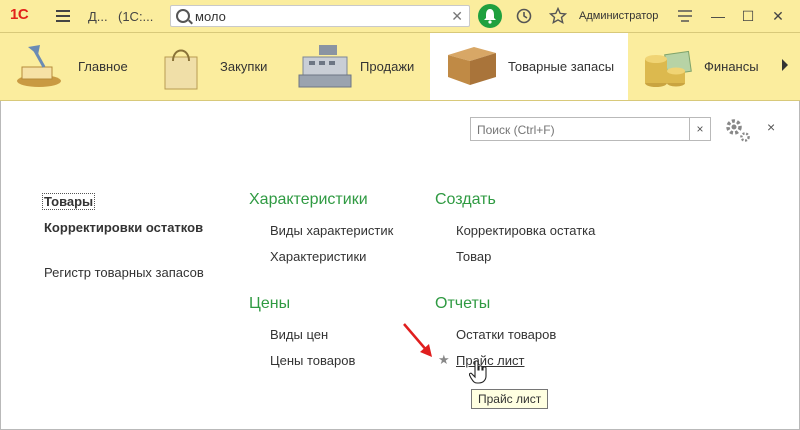 Image resolution: width=800 pixels, height=430 pixels. What do you see at coordinates (183, 16) in the screenshot?
I see `search-icon` at bounding box center [183, 16].